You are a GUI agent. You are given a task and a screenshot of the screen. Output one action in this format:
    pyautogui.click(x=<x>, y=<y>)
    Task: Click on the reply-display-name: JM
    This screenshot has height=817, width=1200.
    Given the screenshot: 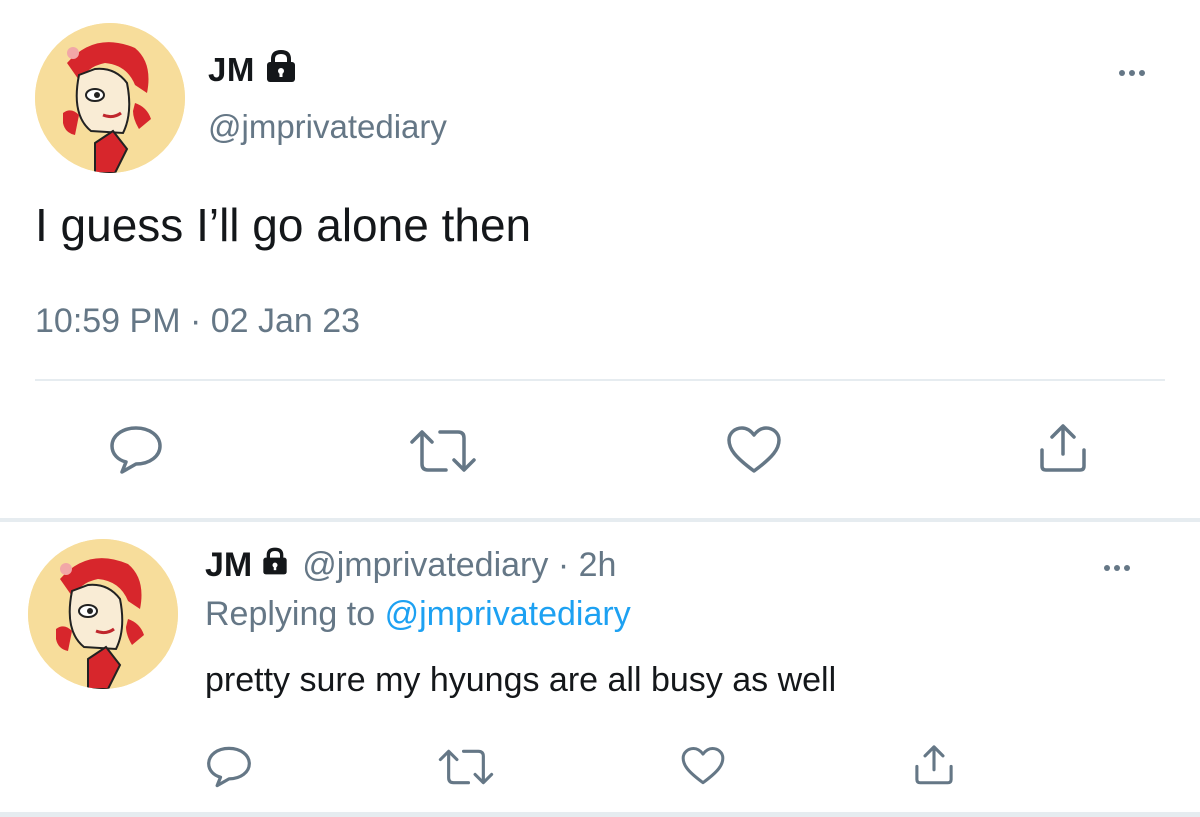 What is the action you would take?
    pyautogui.click(x=228, y=565)
    